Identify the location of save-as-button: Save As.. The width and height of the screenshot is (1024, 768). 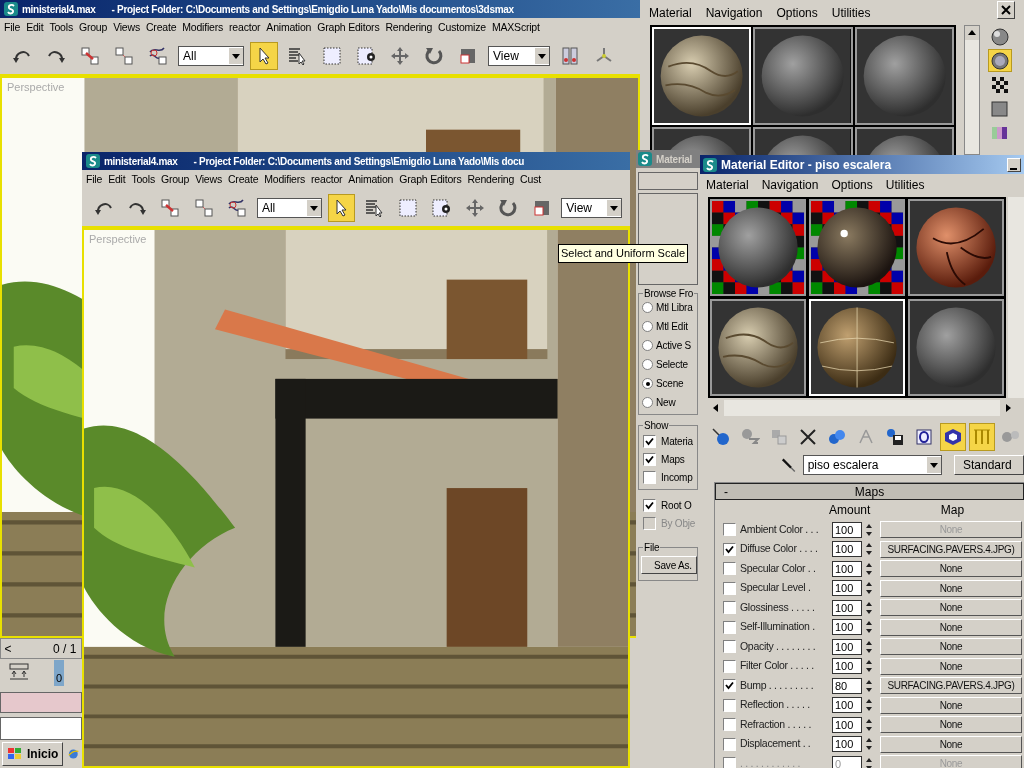
(669, 565).